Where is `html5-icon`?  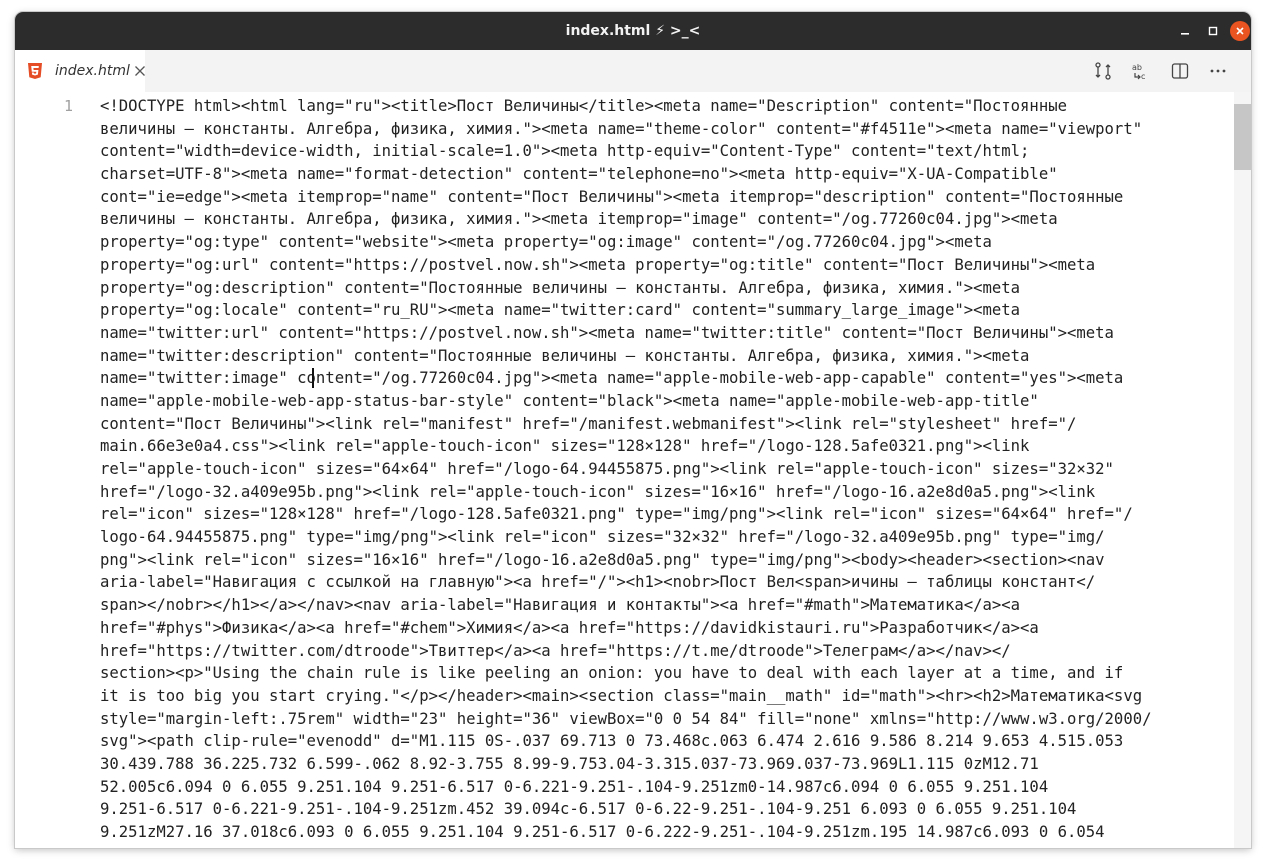
html5-icon is located at coordinates (35, 71).